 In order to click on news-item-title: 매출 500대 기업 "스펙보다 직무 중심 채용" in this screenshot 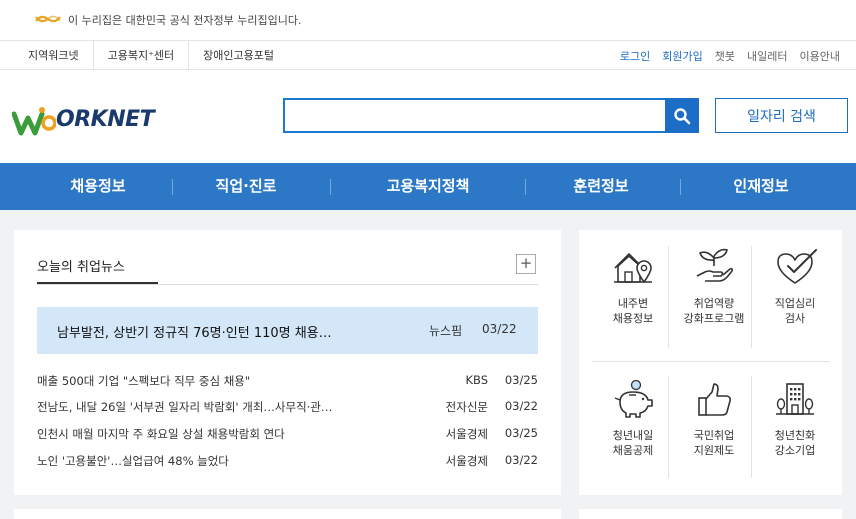, I will do `click(144, 381)`.